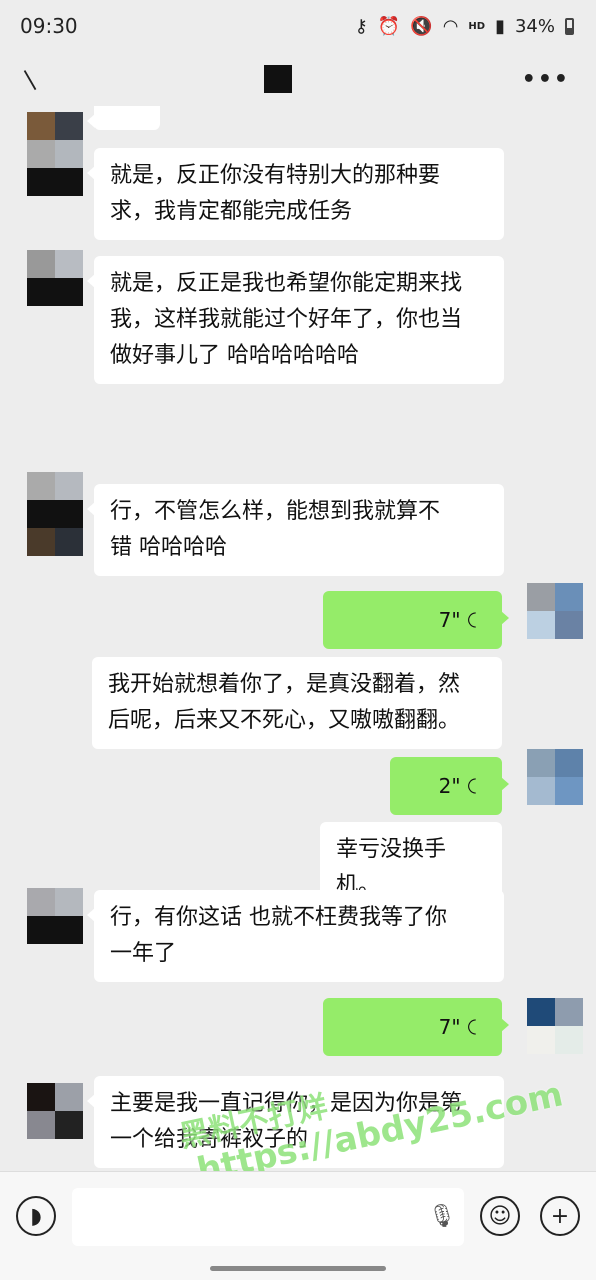  I want to click on message-bubble: 我开始就想着你了，是真没翻着，然 后呢，后来又不死心，又嗷嗷翻翻。, so click(297, 703).